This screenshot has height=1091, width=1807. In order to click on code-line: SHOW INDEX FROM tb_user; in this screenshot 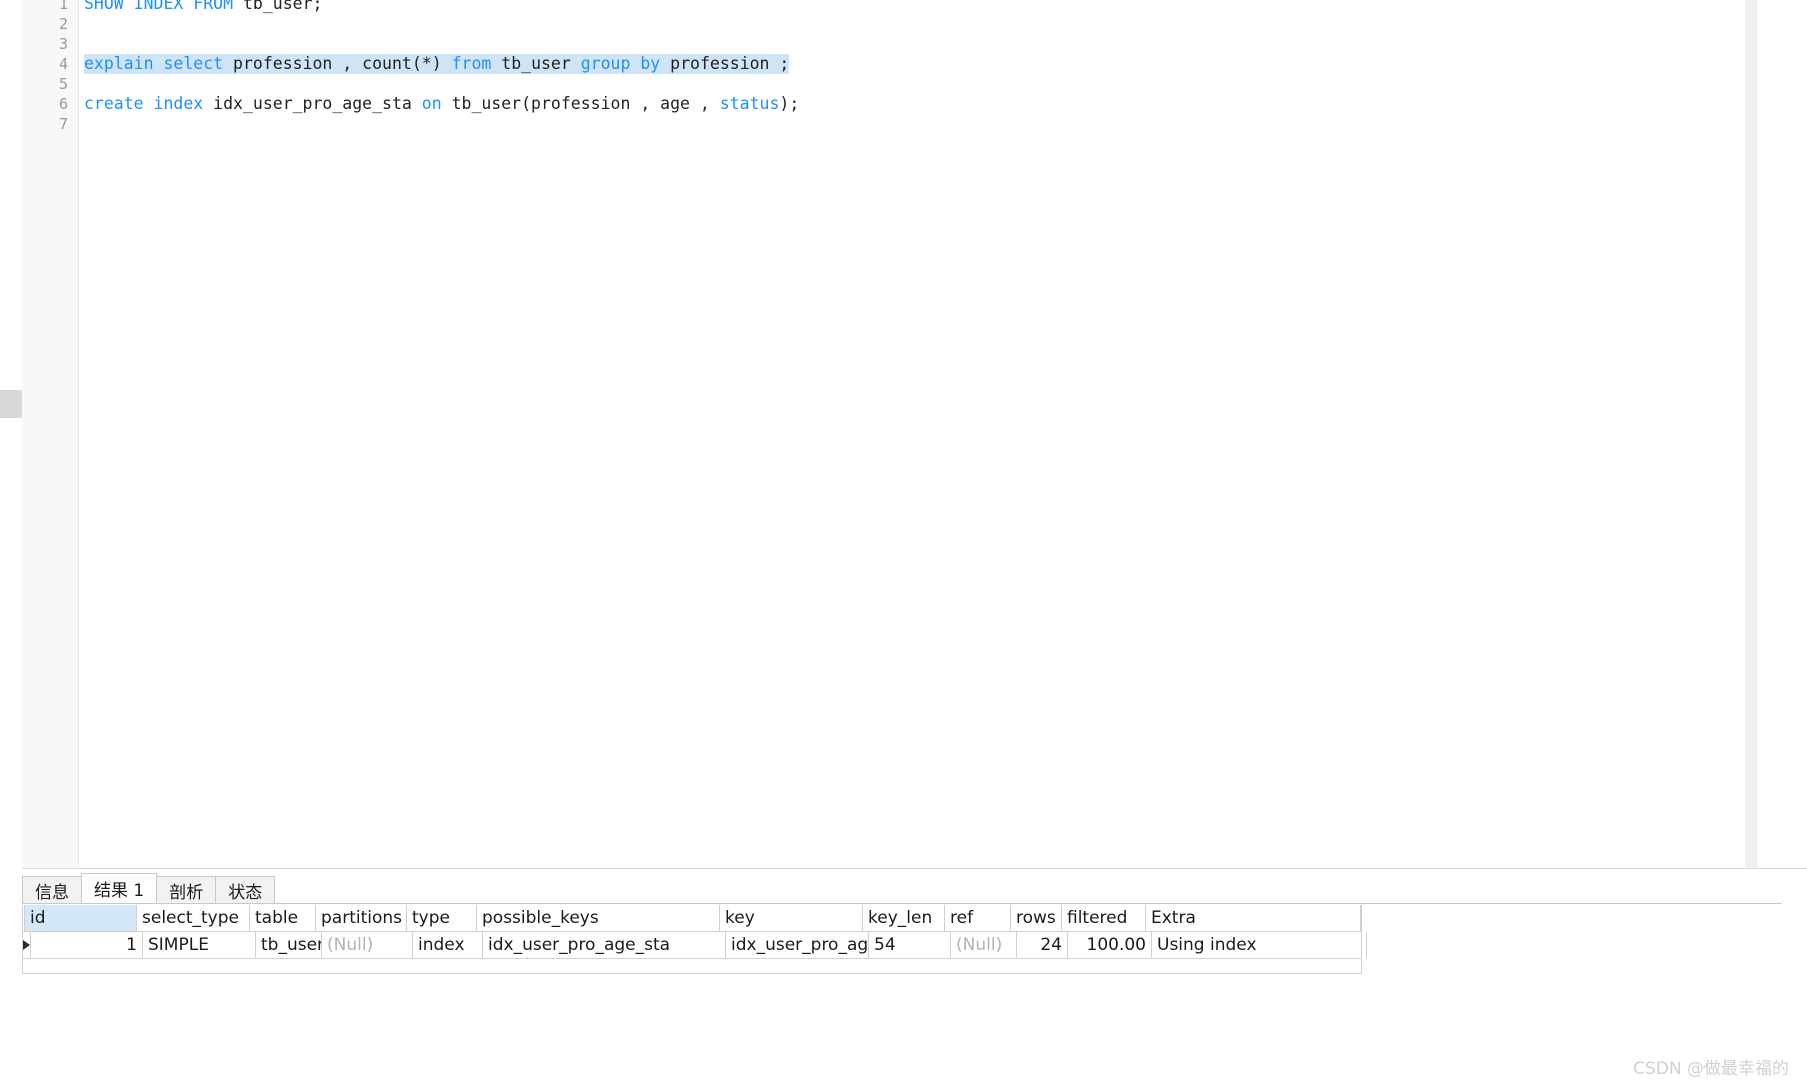, I will do `click(203, 7)`.